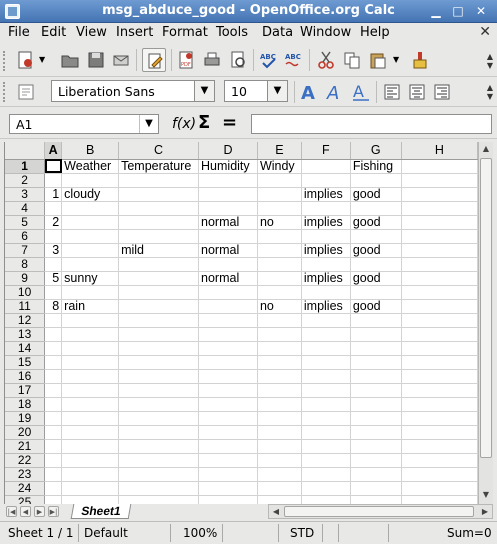 This screenshot has height=544, width=497. What do you see at coordinates (90, 236) in the screenshot?
I see `cell-b6` at bounding box center [90, 236].